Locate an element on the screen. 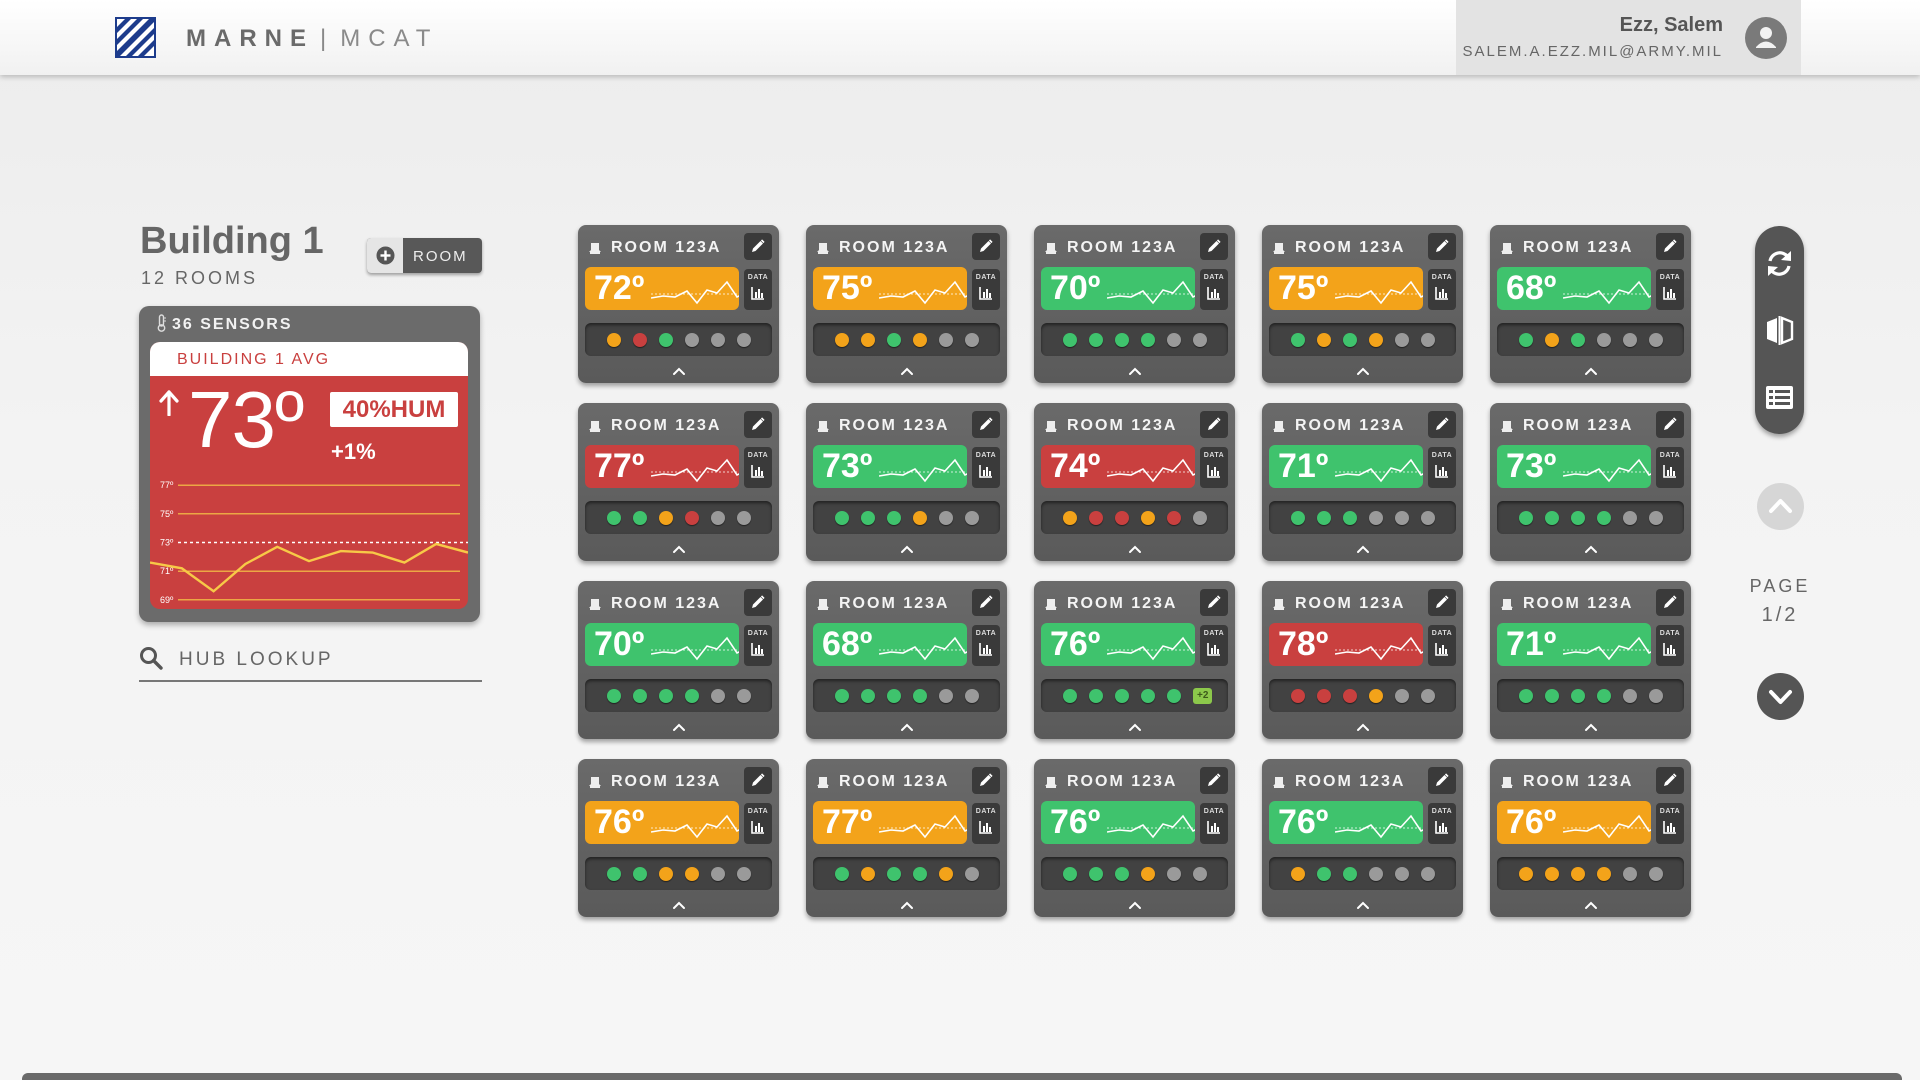 The image size is (1920, 1080). room-card: ROOM 123A 75º DATA is located at coordinates (906, 304).